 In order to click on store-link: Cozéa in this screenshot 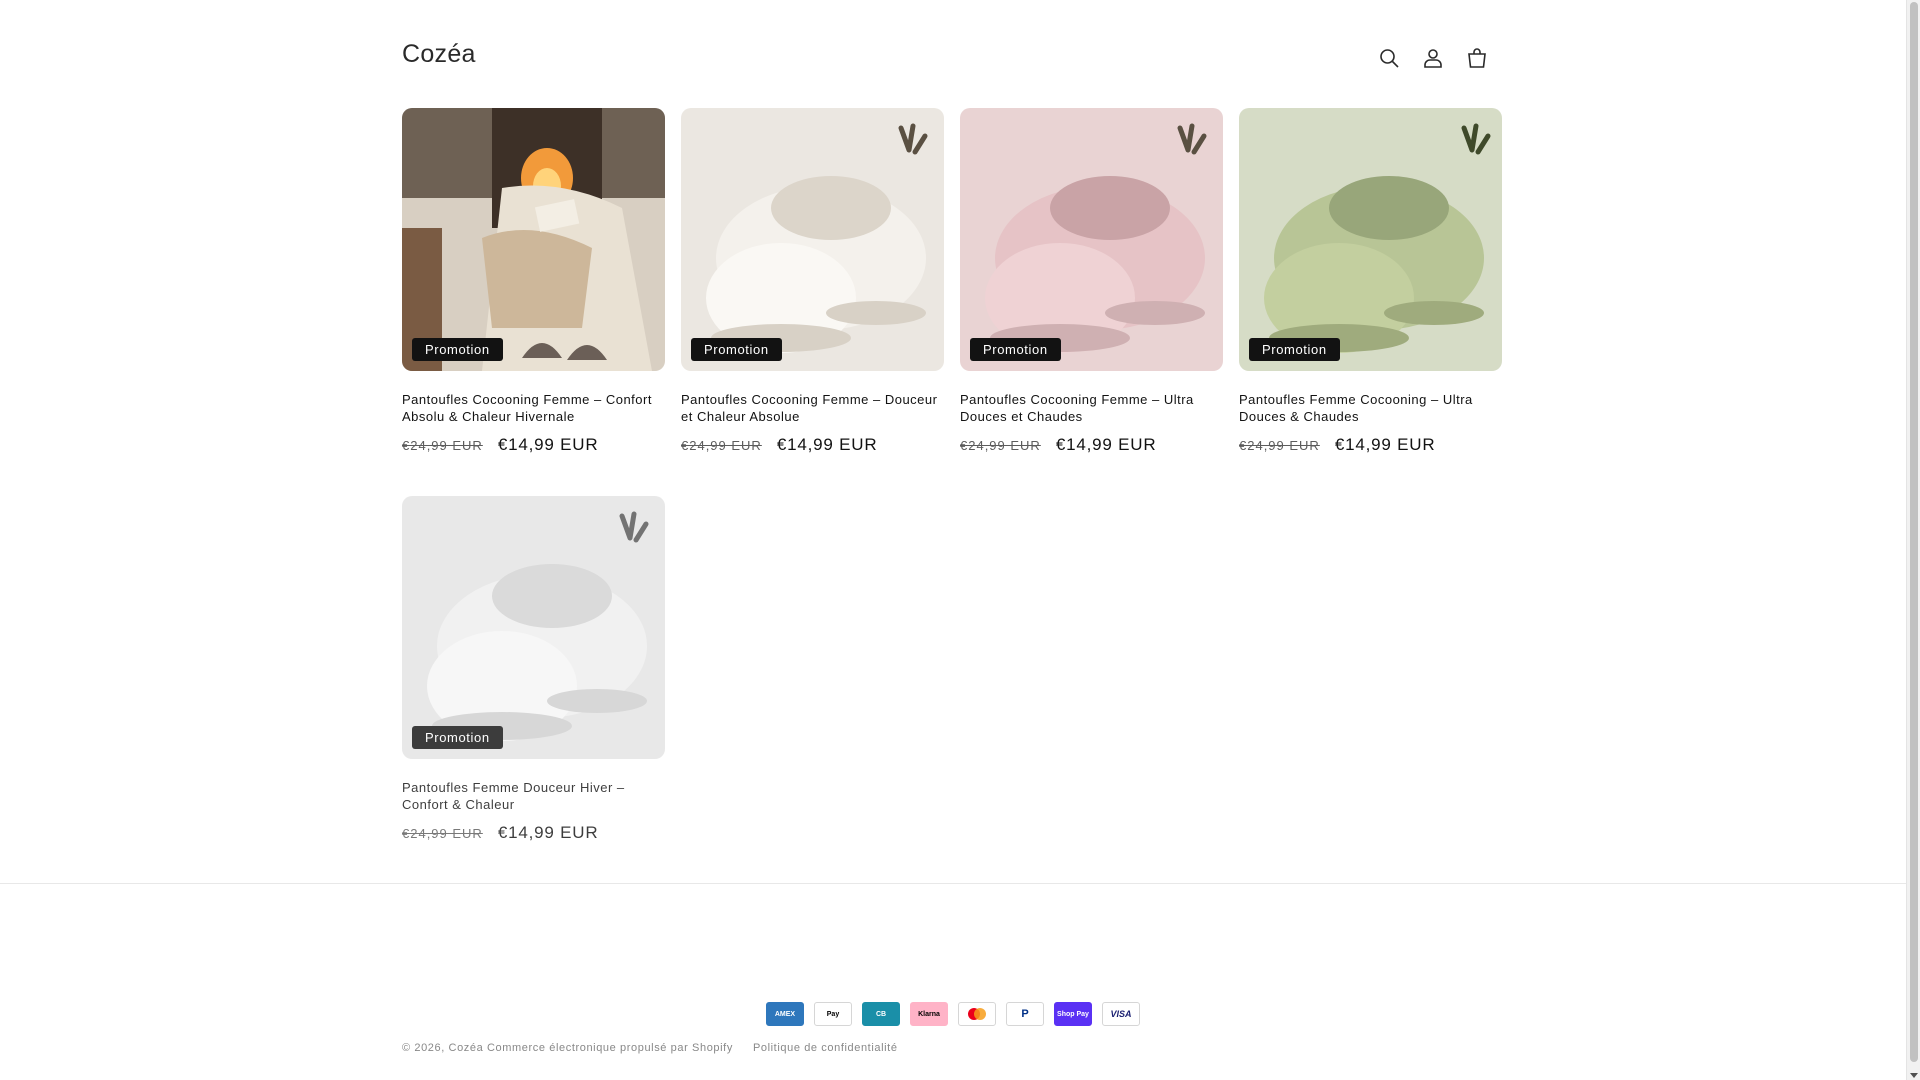, I will do `click(466, 1048)`.